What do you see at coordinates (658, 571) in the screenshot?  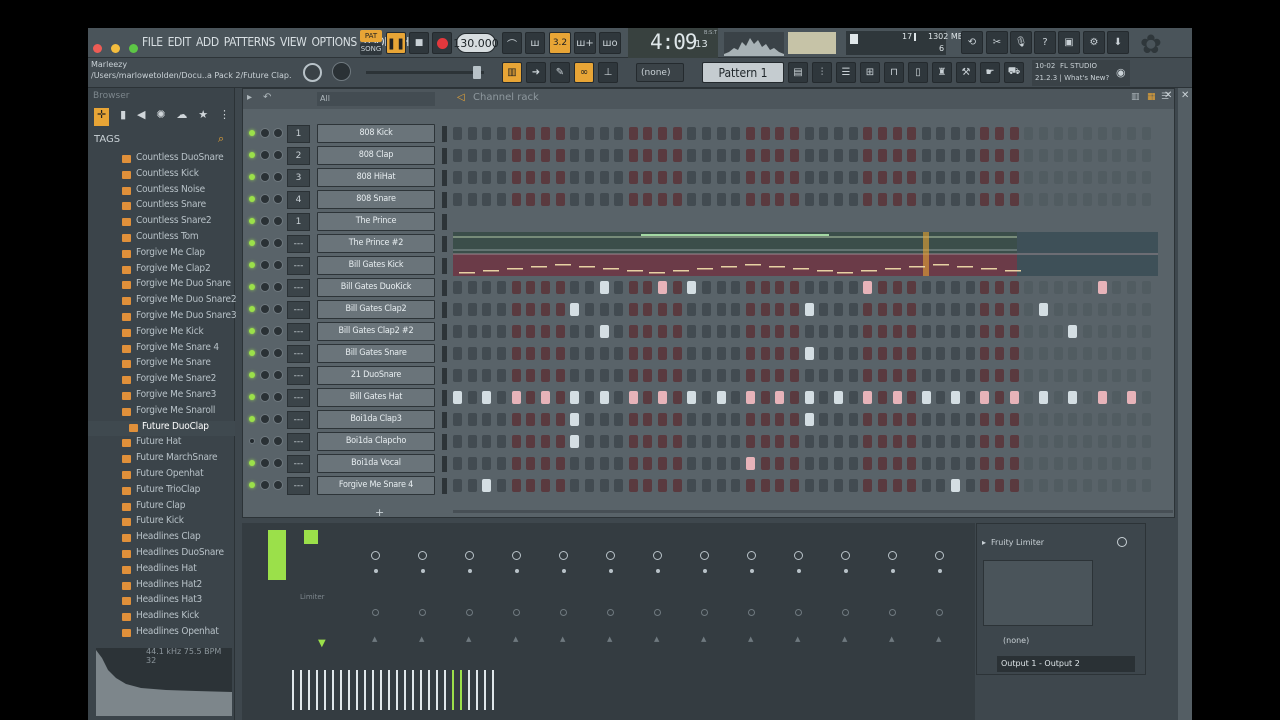 I see `track-led` at bounding box center [658, 571].